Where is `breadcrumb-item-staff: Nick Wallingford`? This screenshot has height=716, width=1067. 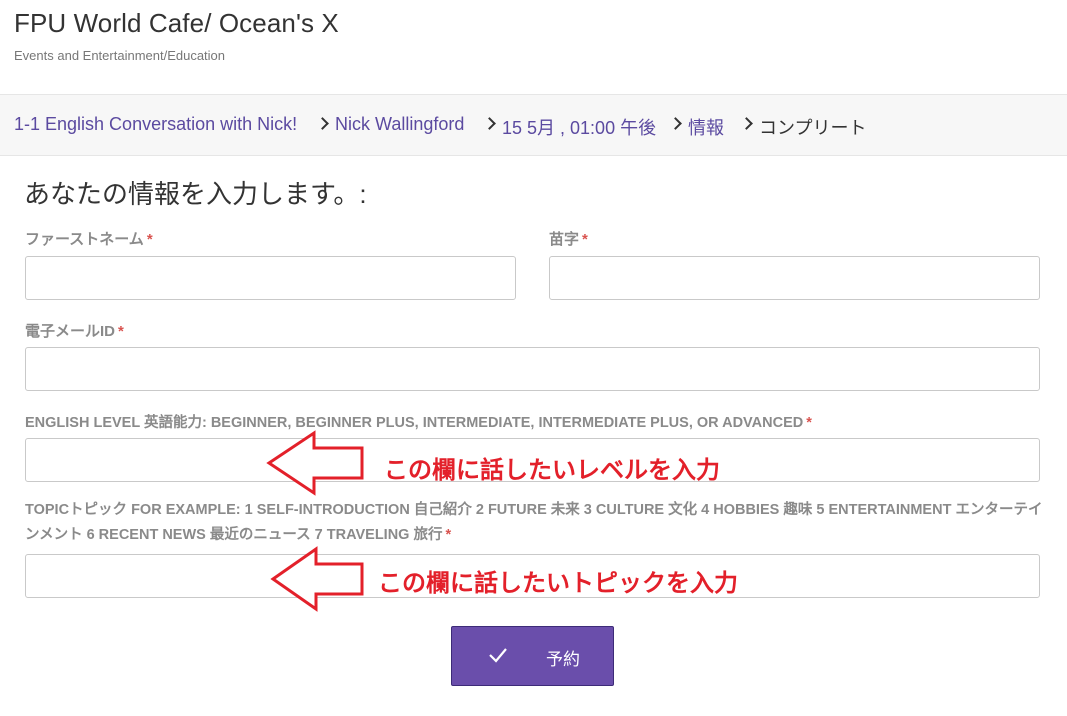
breadcrumb-item-staff: Nick Wallingford is located at coordinates (399, 124).